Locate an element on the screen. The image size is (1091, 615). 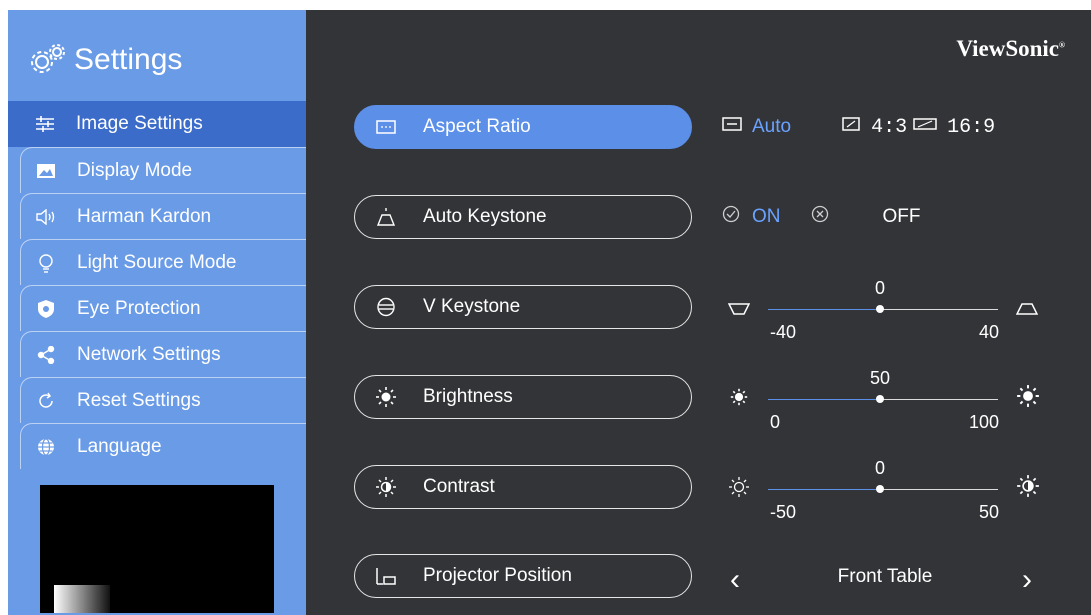
sun-icon is located at coordinates (386, 397).